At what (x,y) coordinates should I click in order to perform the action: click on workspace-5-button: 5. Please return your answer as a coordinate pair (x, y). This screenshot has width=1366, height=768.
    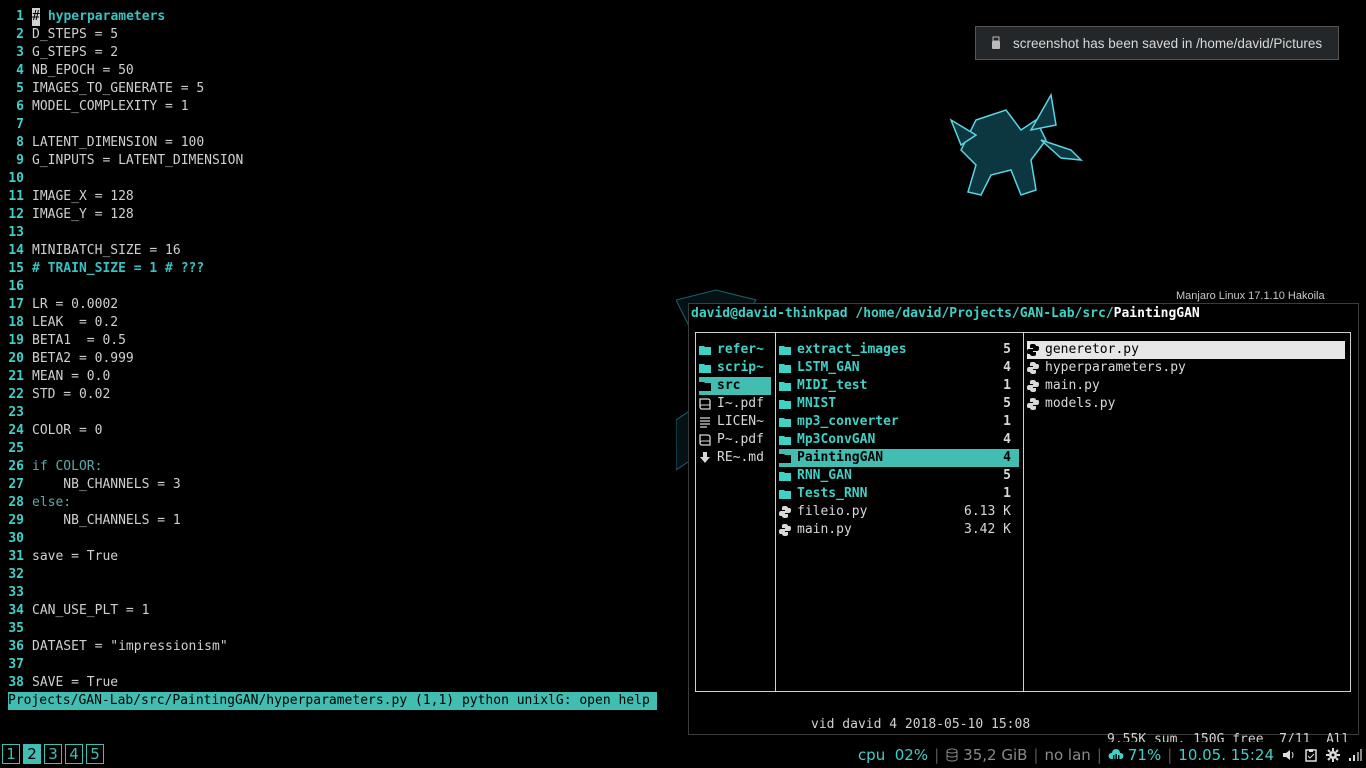
    Looking at the image, I should click on (95, 754).